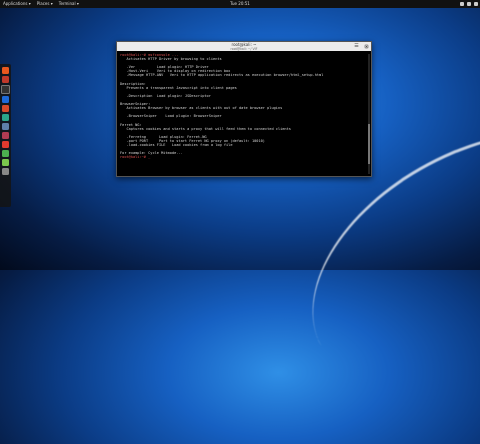 The image size is (480, 444). What do you see at coordinates (5, 70) in the screenshot?
I see `browser-icon` at bounding box center [5, 70].